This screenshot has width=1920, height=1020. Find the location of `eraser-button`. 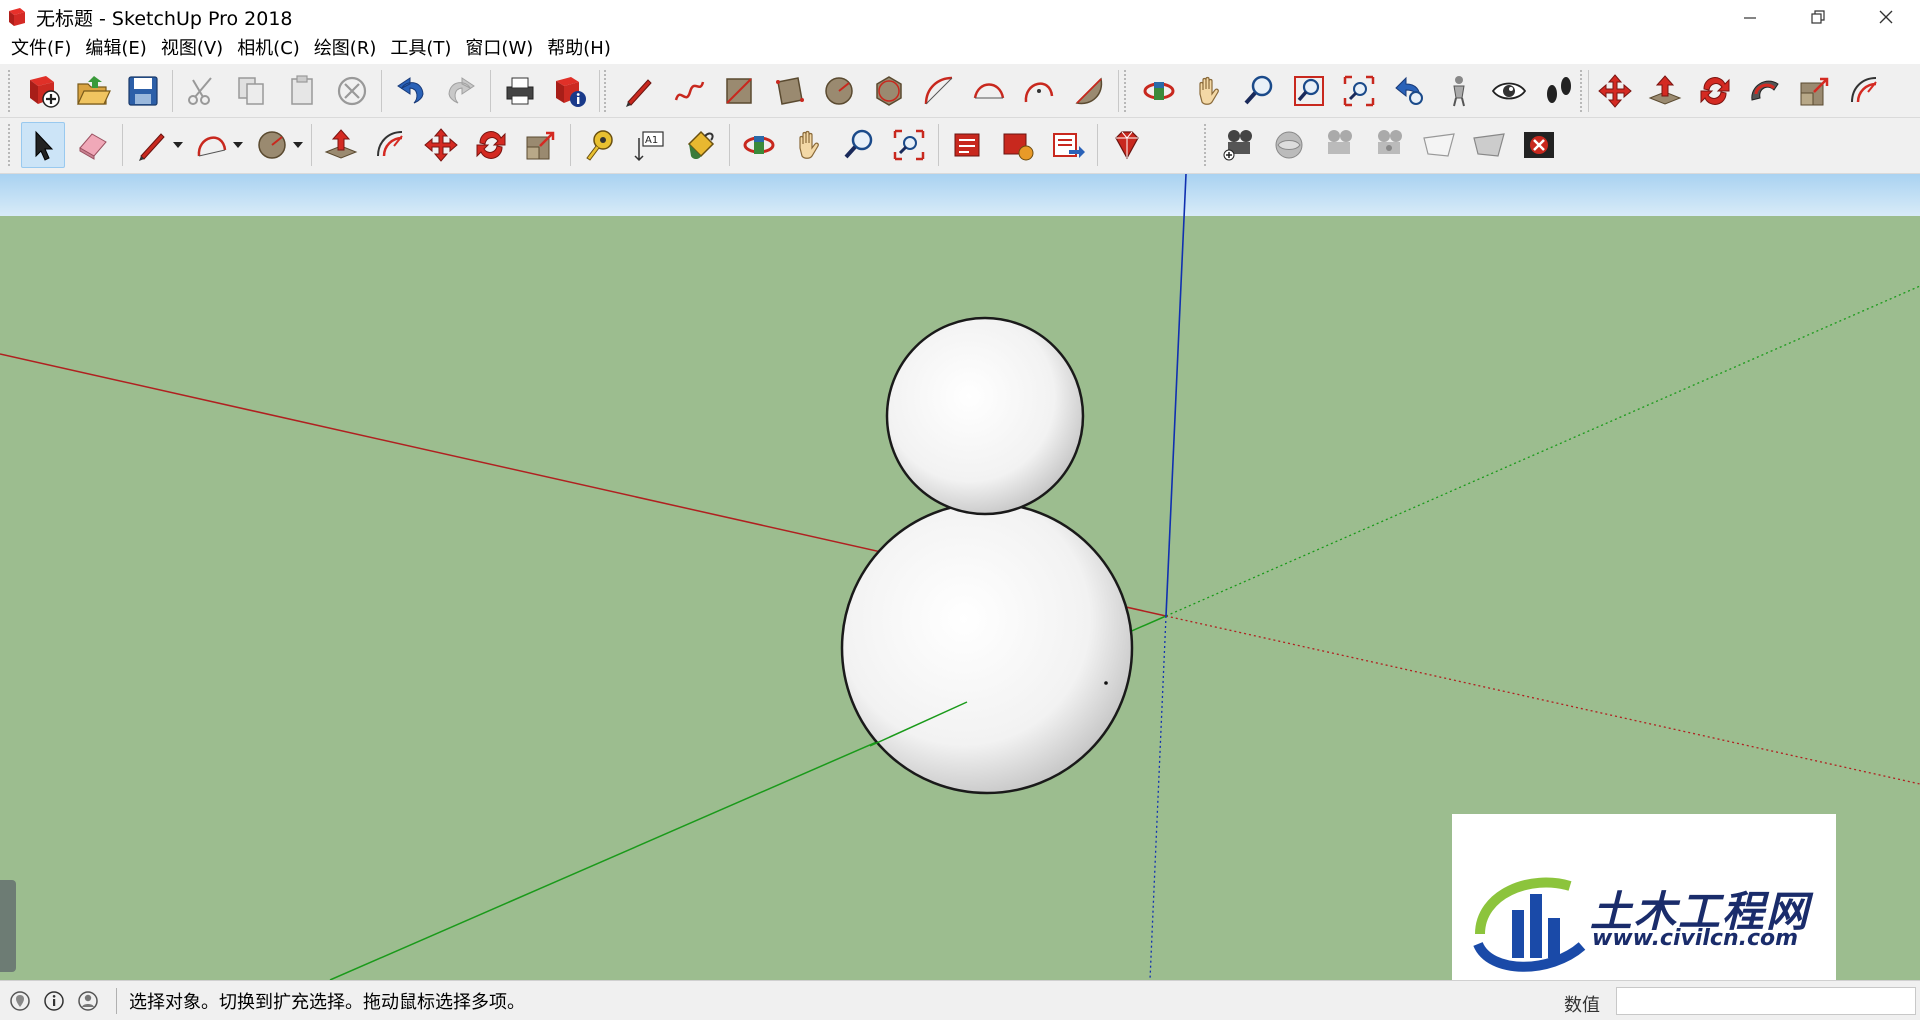

eraser-button is located at coordinates (93, 145).